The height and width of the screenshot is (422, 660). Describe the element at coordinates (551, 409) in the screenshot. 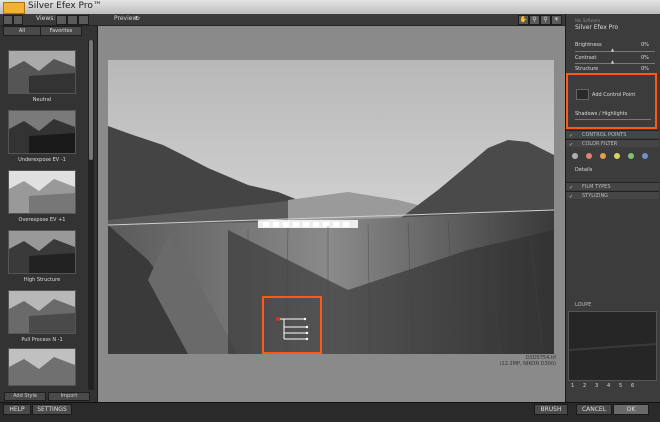

I see `brush-button: BRUSH` at that location.